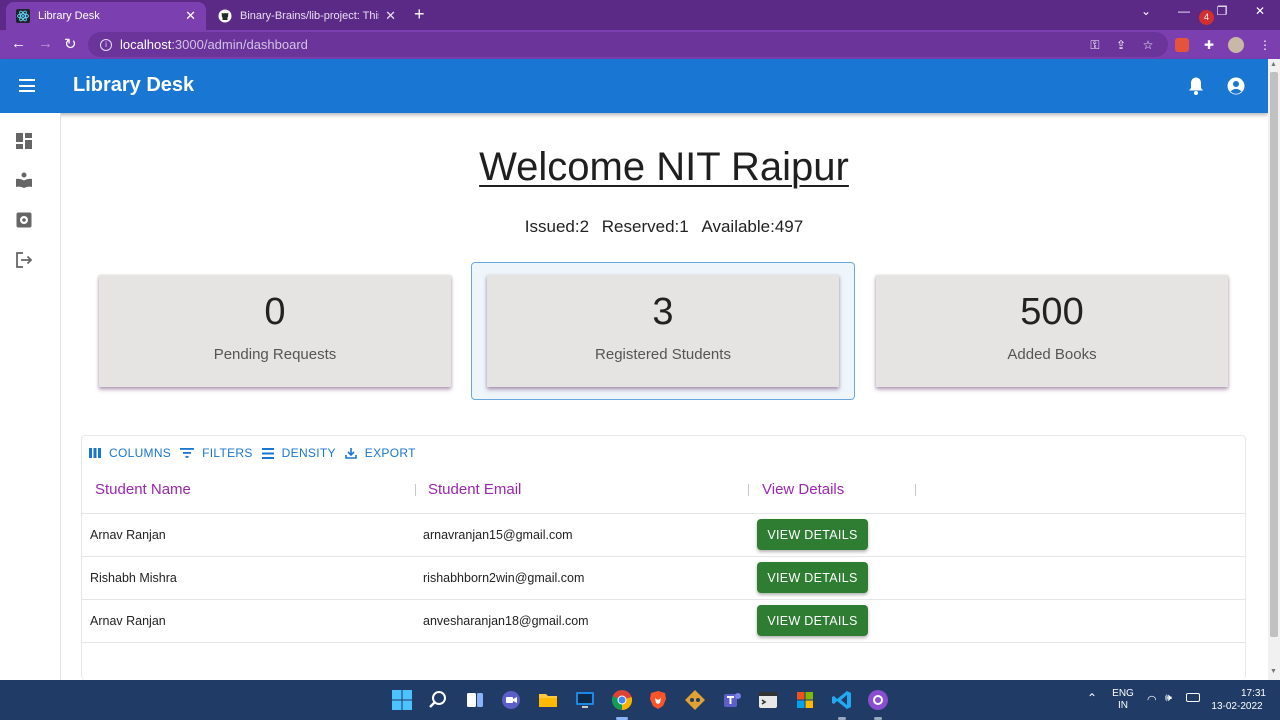 The image size is (1280, 720). What do you see at coordinates (380, 453) in the screenshot?
I see `export-button: EXPORT` at bounding box center [380, 453].